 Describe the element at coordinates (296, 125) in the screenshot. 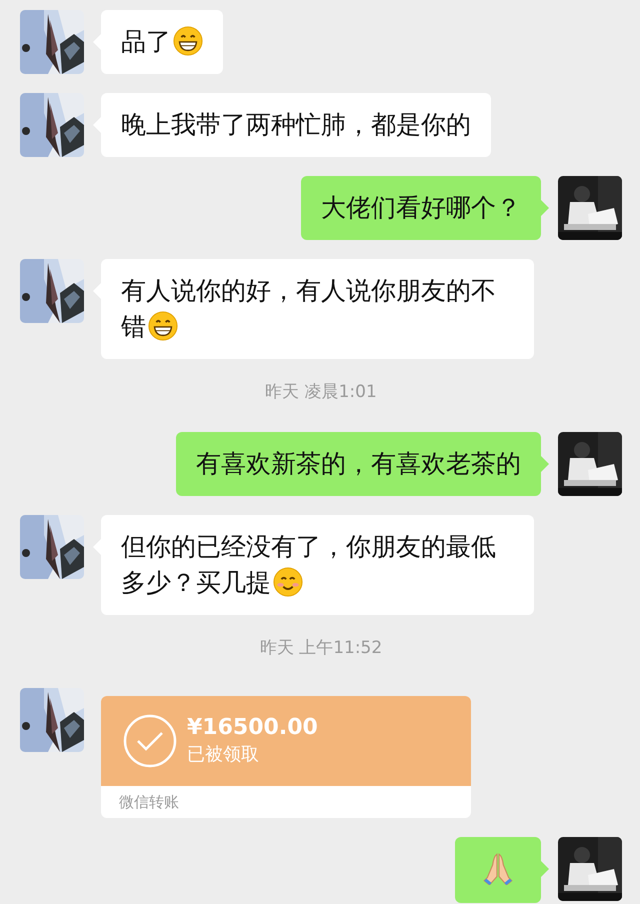

I see `message-bubble: 晚上我带了两种忙肺，都是你的` at that location.